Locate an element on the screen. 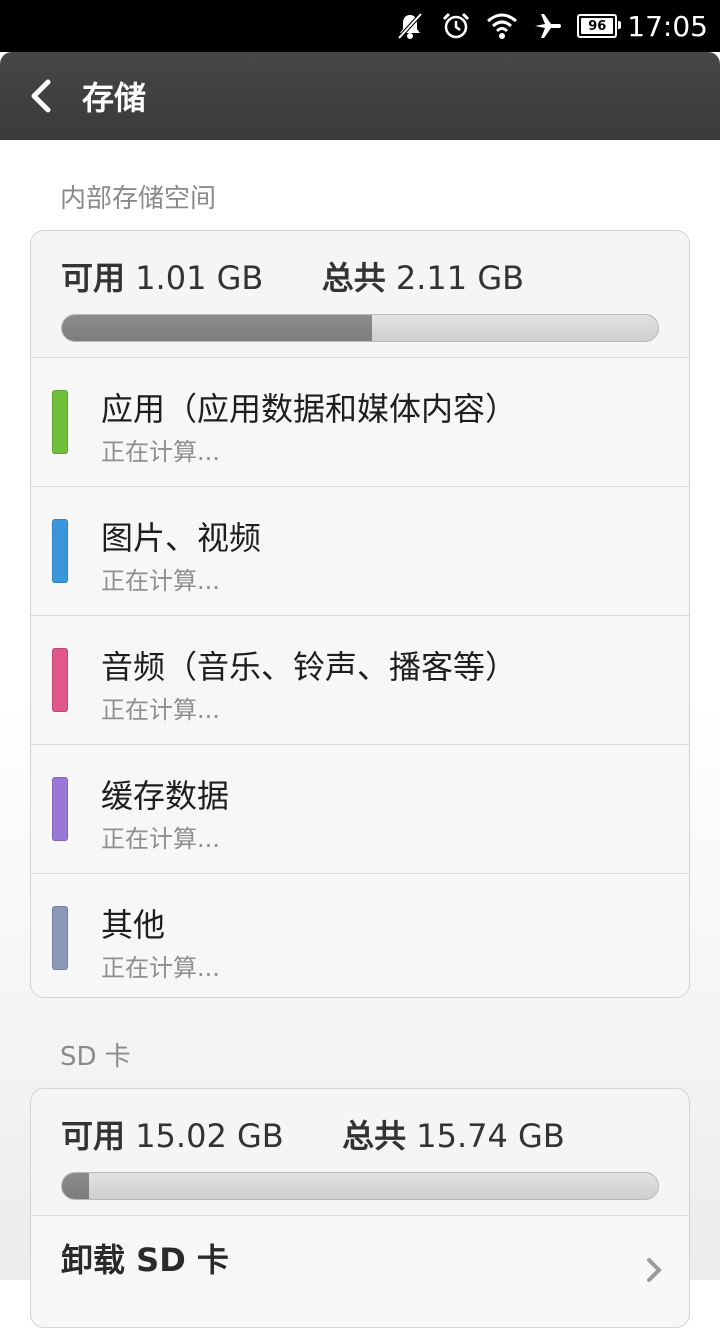  battery-level: 96 is located at coordinates (597, 26).